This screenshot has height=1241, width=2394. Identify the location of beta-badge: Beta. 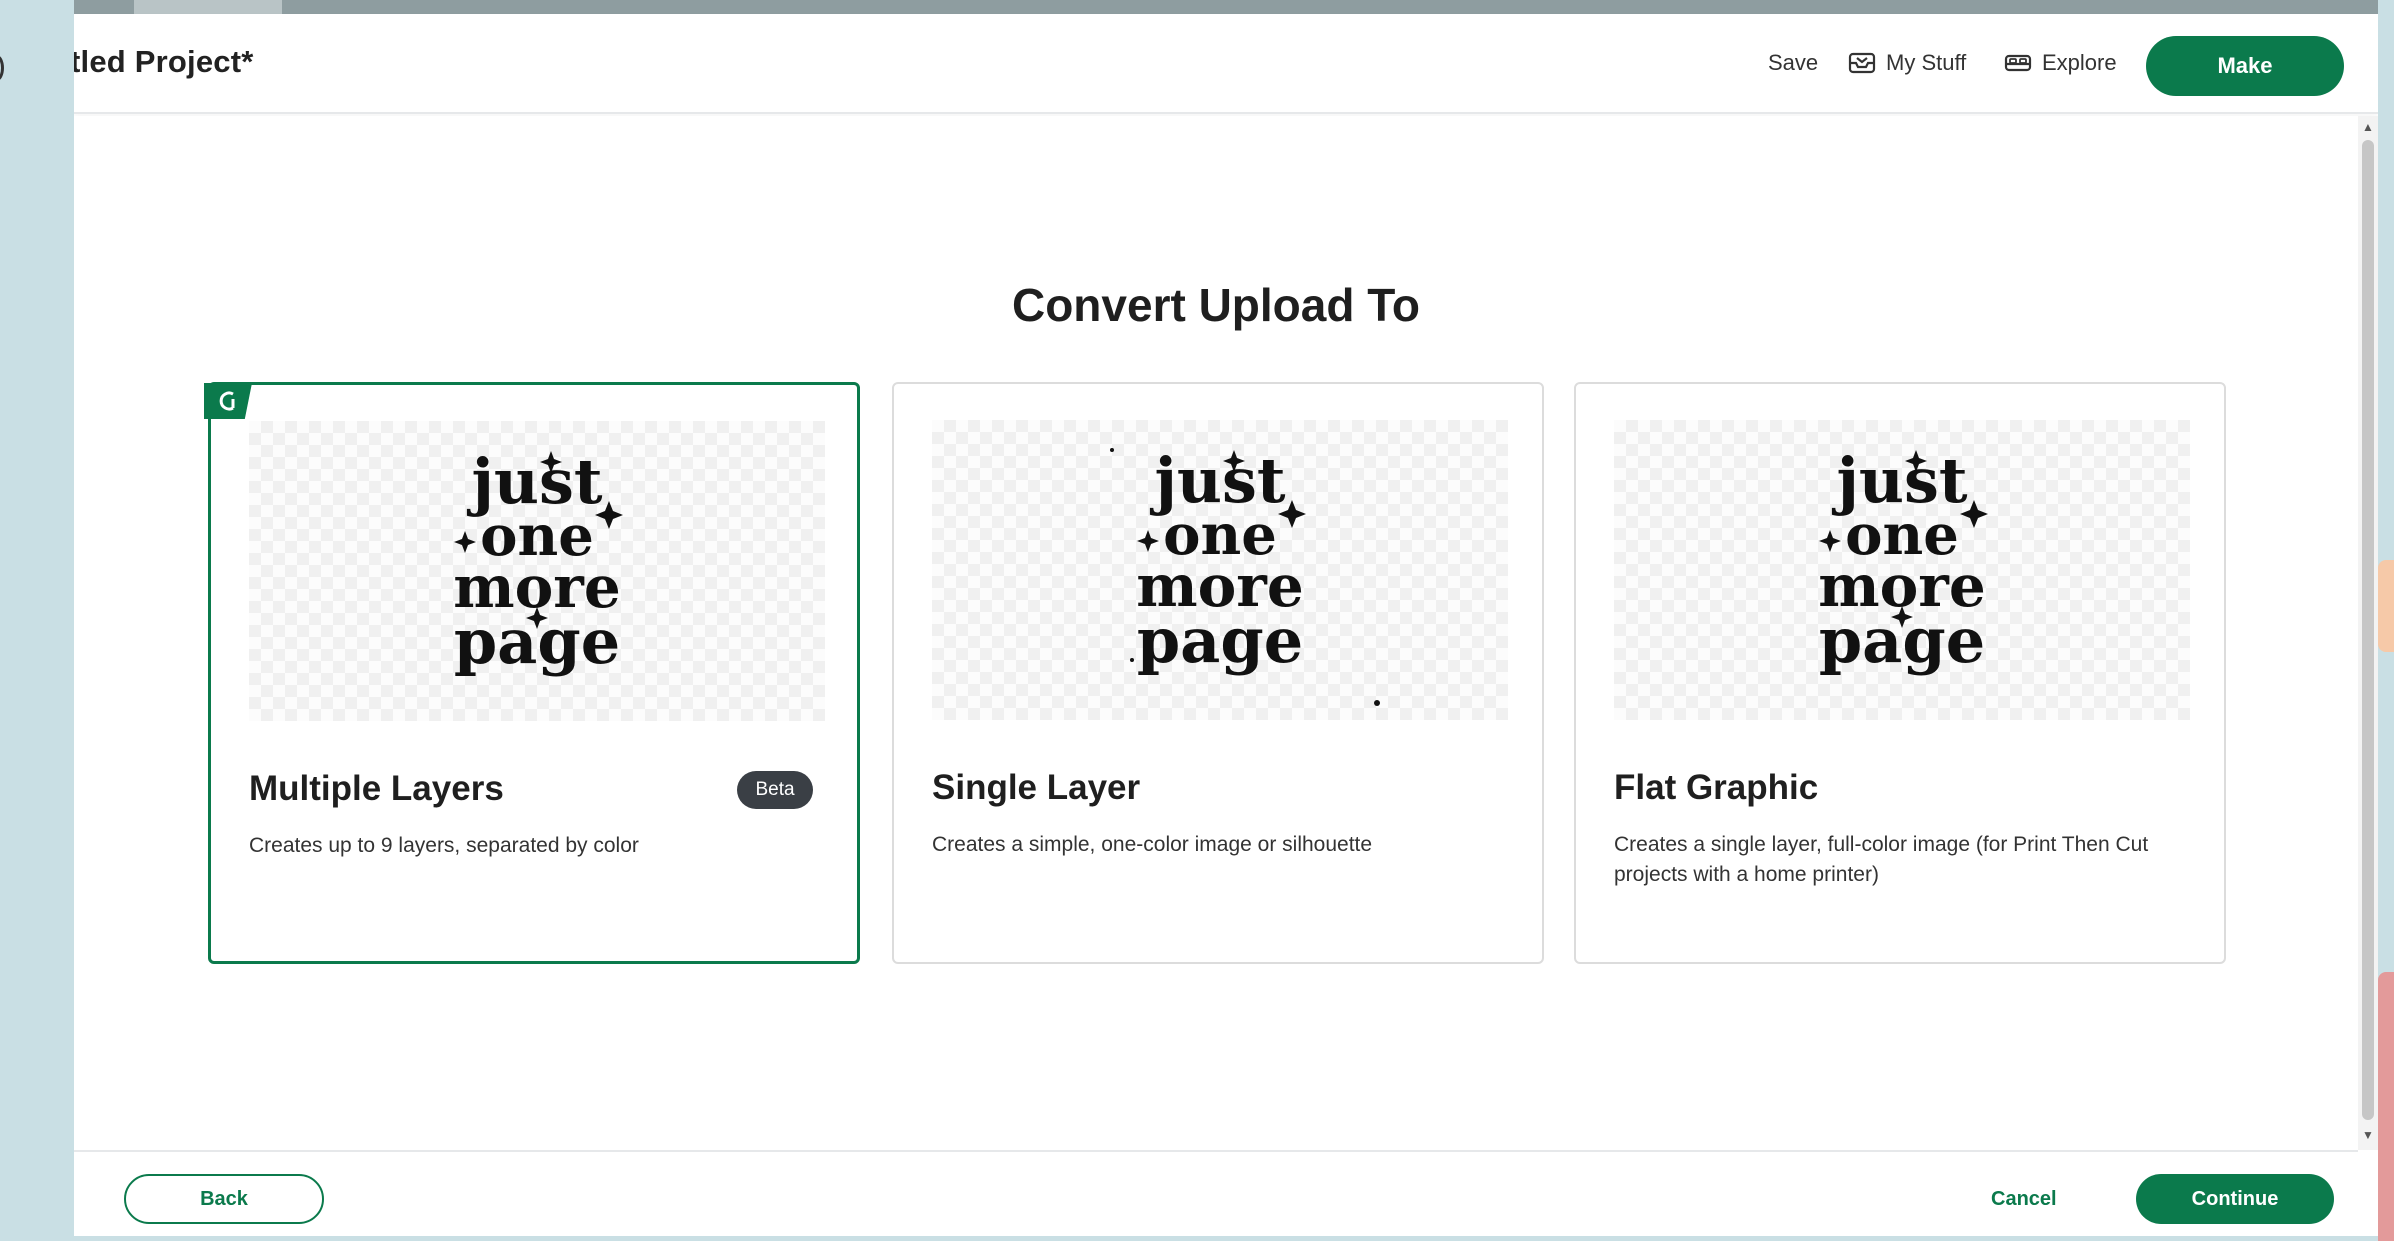
(775, 790).